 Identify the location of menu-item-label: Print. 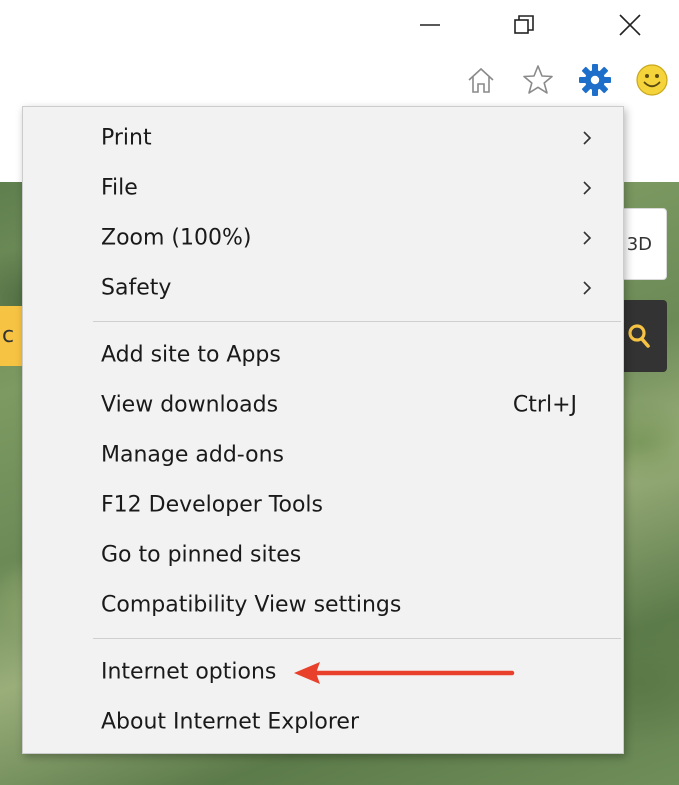
(126, 138).